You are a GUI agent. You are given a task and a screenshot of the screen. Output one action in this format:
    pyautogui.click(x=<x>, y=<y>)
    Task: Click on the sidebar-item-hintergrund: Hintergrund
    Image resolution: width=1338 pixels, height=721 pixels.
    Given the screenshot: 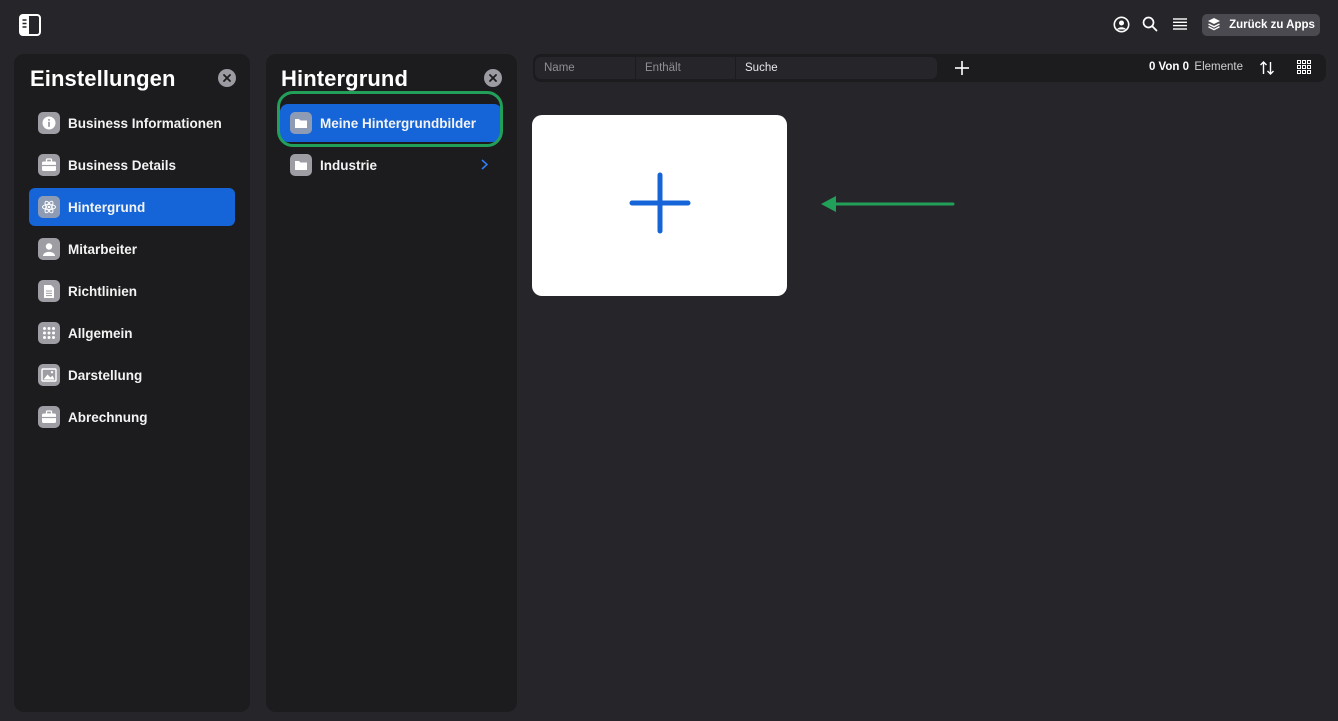 What is the action you would take?
    pyautogui.click(x=132, y=207)
    